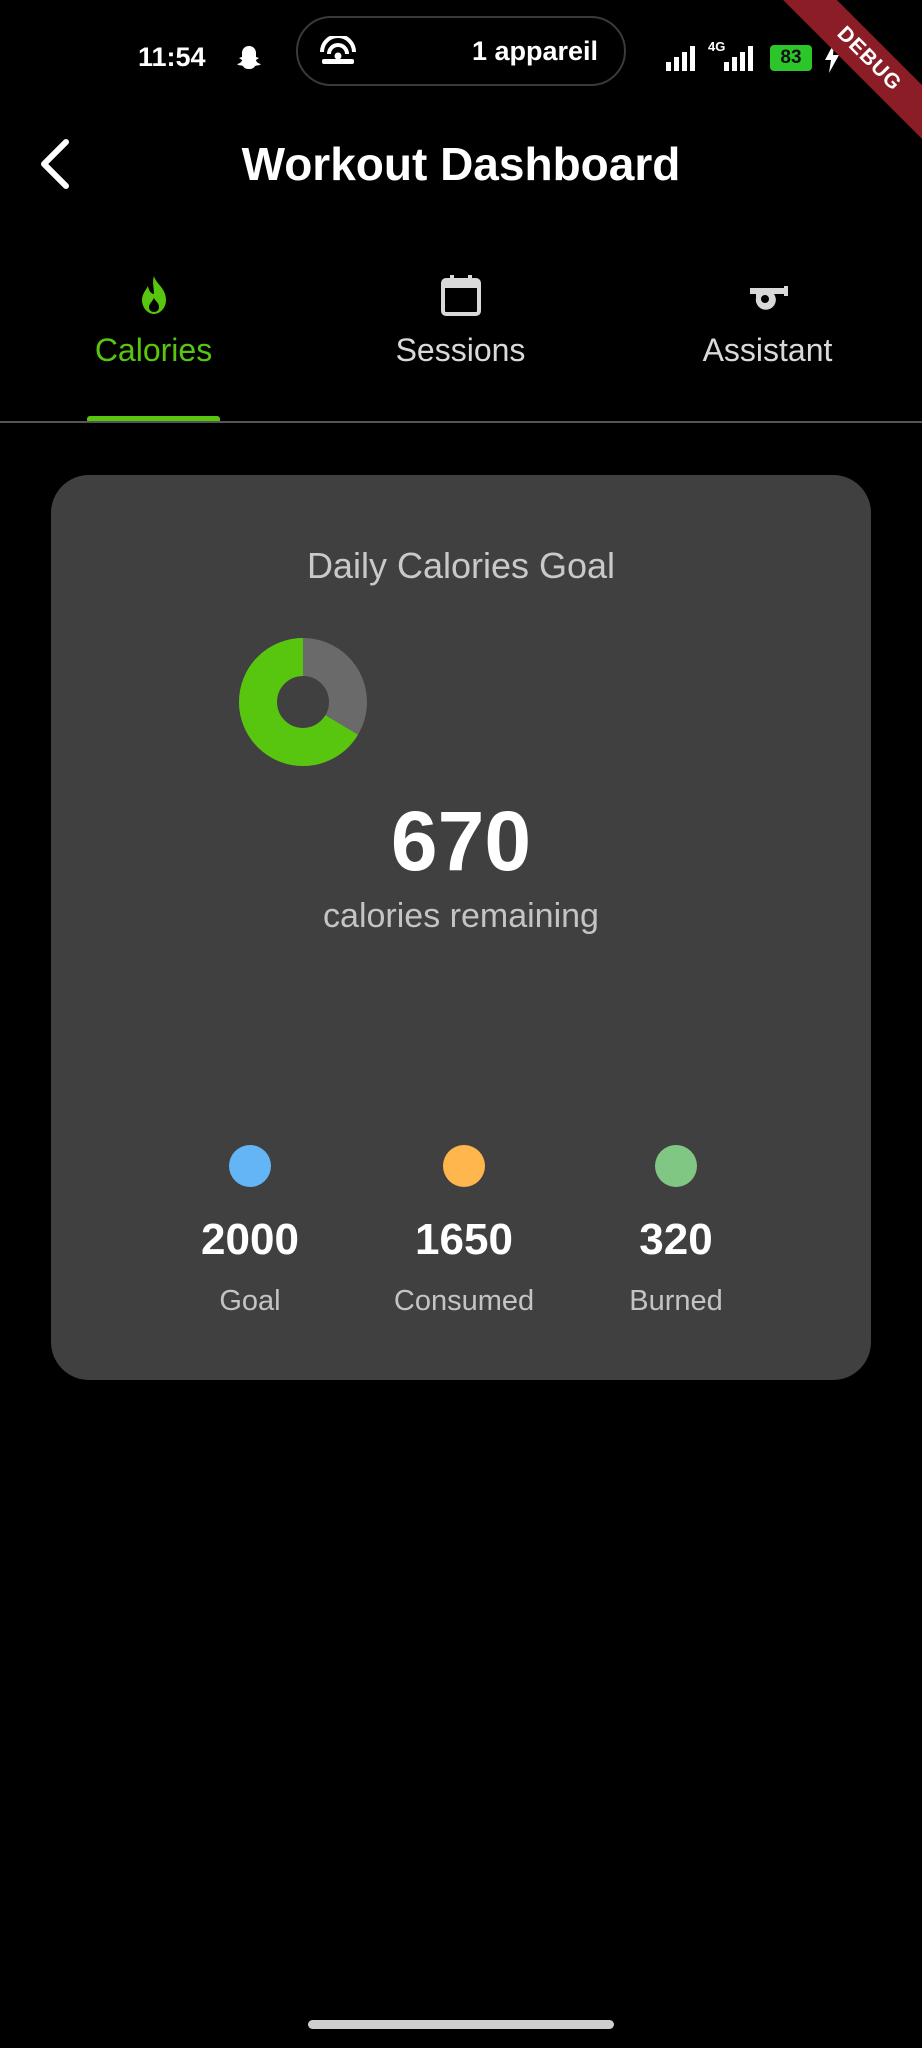 The image size is (922, 2048). Describe the element at coordinates (676, 1301) in the screenshot. I see `stat-label: Burned` at that location.